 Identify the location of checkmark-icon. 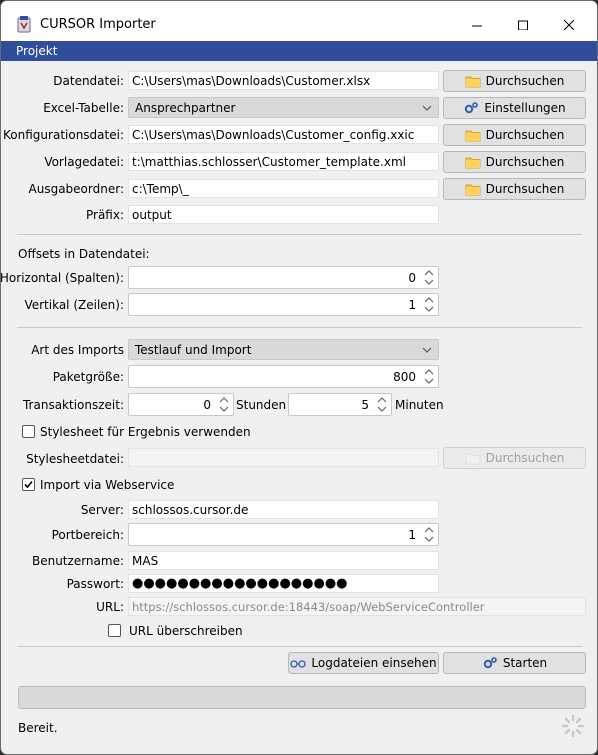
(28, 484).